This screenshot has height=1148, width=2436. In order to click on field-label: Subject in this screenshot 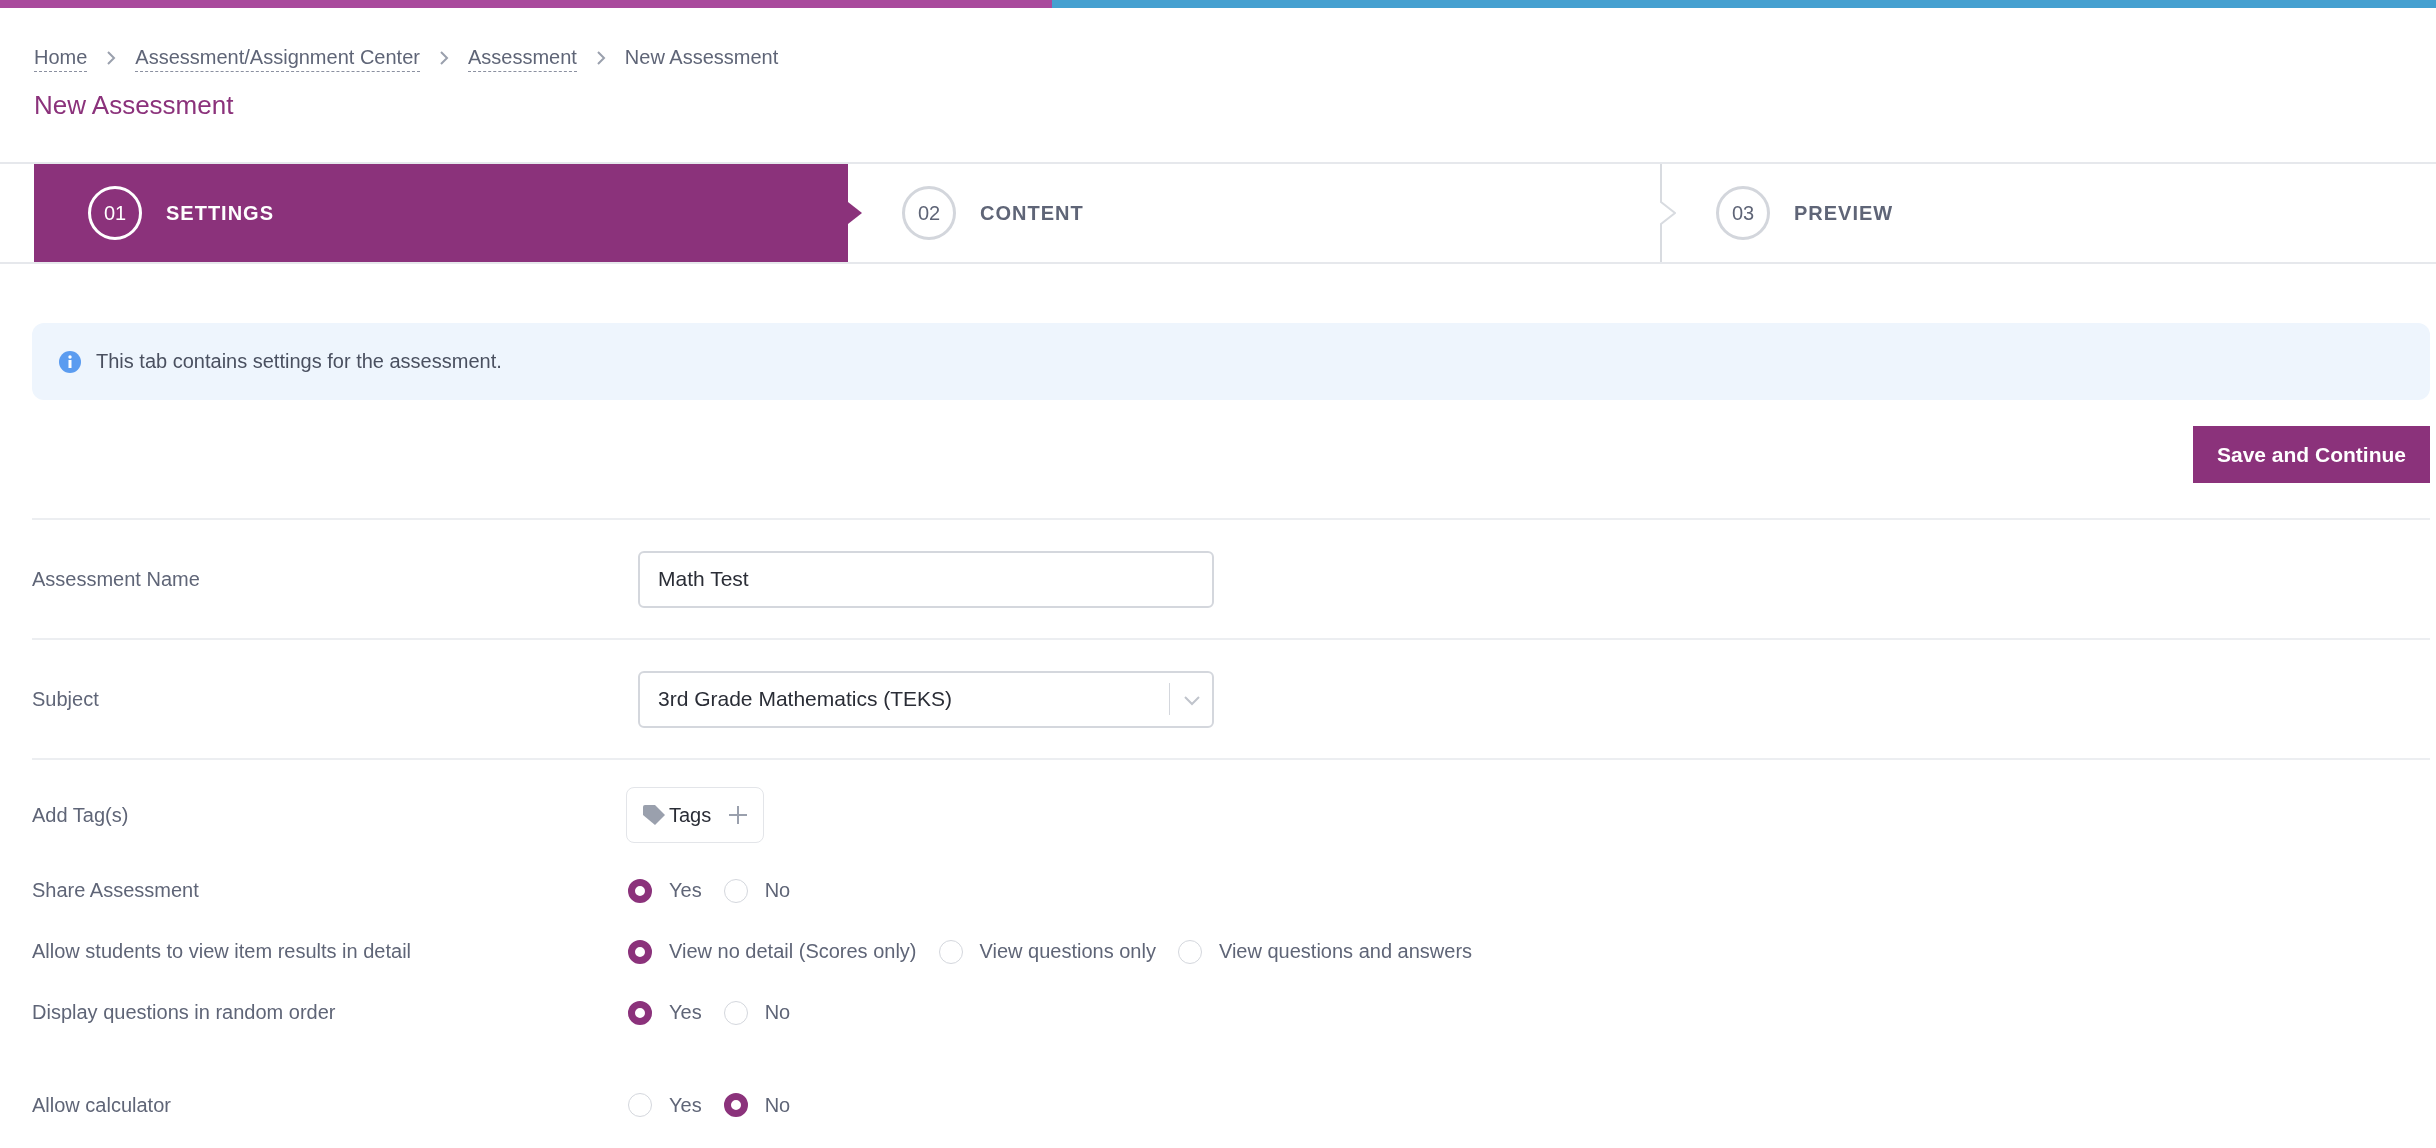, I will do `click(66, 699)`.